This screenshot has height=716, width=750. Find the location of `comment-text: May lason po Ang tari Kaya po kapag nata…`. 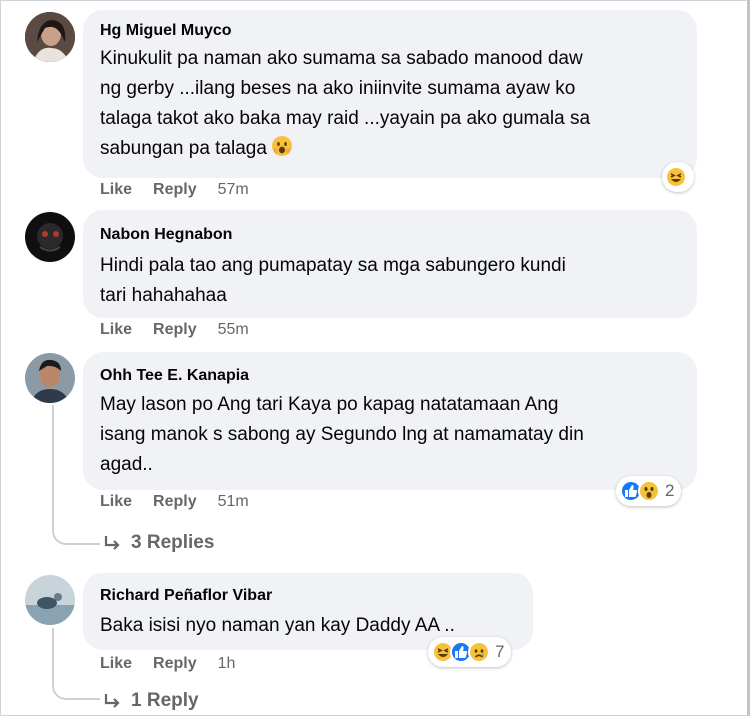

comment-text: May lason po Ang tari Kaya po kapag nata… is located at coordinates (342, 434).